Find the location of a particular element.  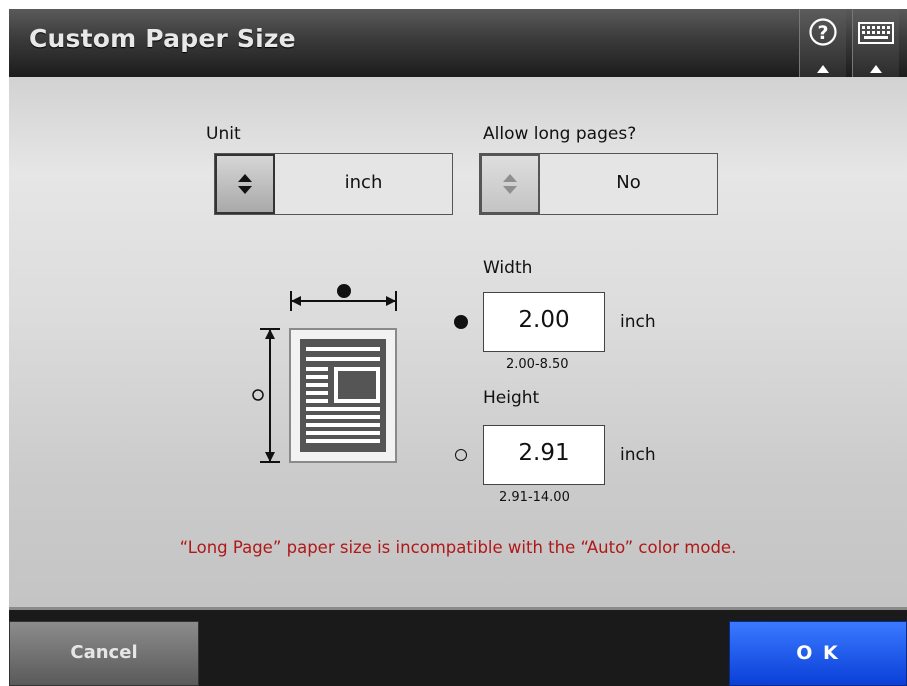

help-icon: ? is located at coordinates (823, 32).